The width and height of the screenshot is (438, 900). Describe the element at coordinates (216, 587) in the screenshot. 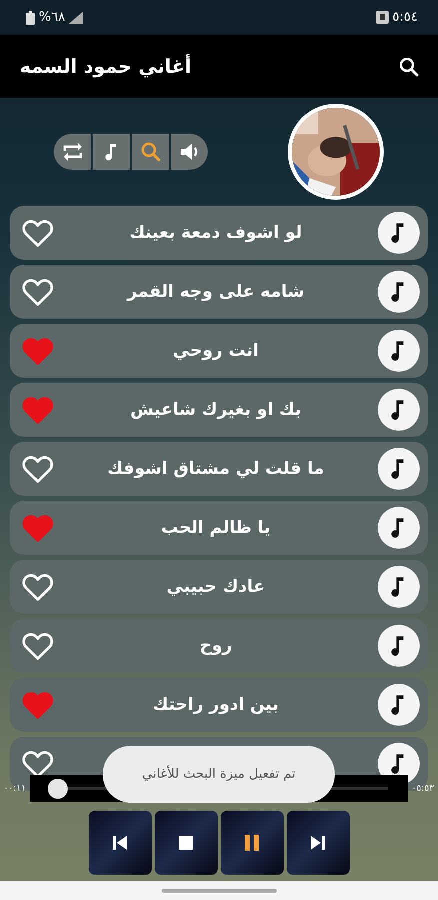

I see `song-title: عادك حبيبي` at that location.